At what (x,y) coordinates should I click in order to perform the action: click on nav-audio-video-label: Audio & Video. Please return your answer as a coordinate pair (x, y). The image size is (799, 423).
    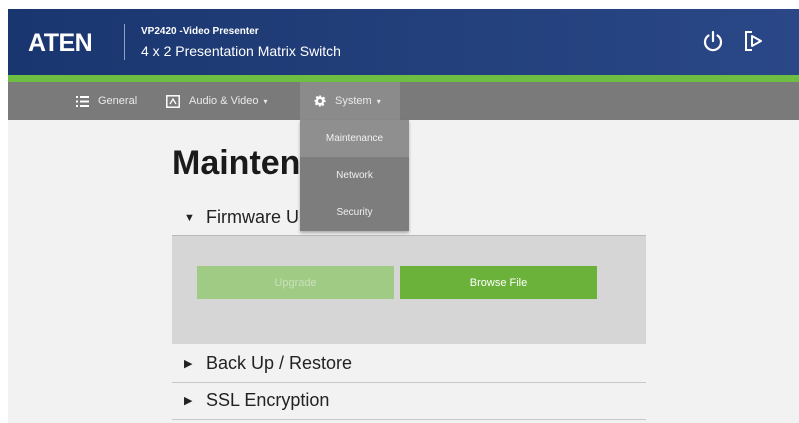
    Looking at the image, I should click on (224, 101).